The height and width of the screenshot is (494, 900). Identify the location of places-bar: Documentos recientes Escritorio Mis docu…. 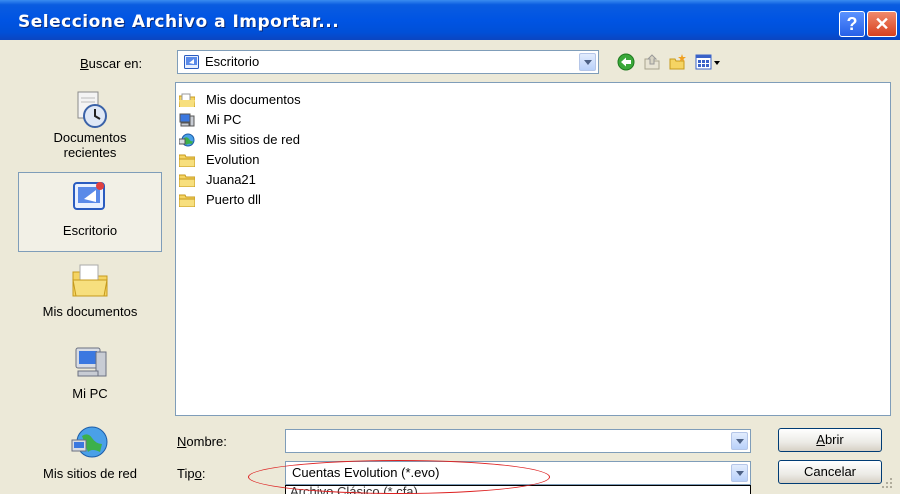
(91, 281).